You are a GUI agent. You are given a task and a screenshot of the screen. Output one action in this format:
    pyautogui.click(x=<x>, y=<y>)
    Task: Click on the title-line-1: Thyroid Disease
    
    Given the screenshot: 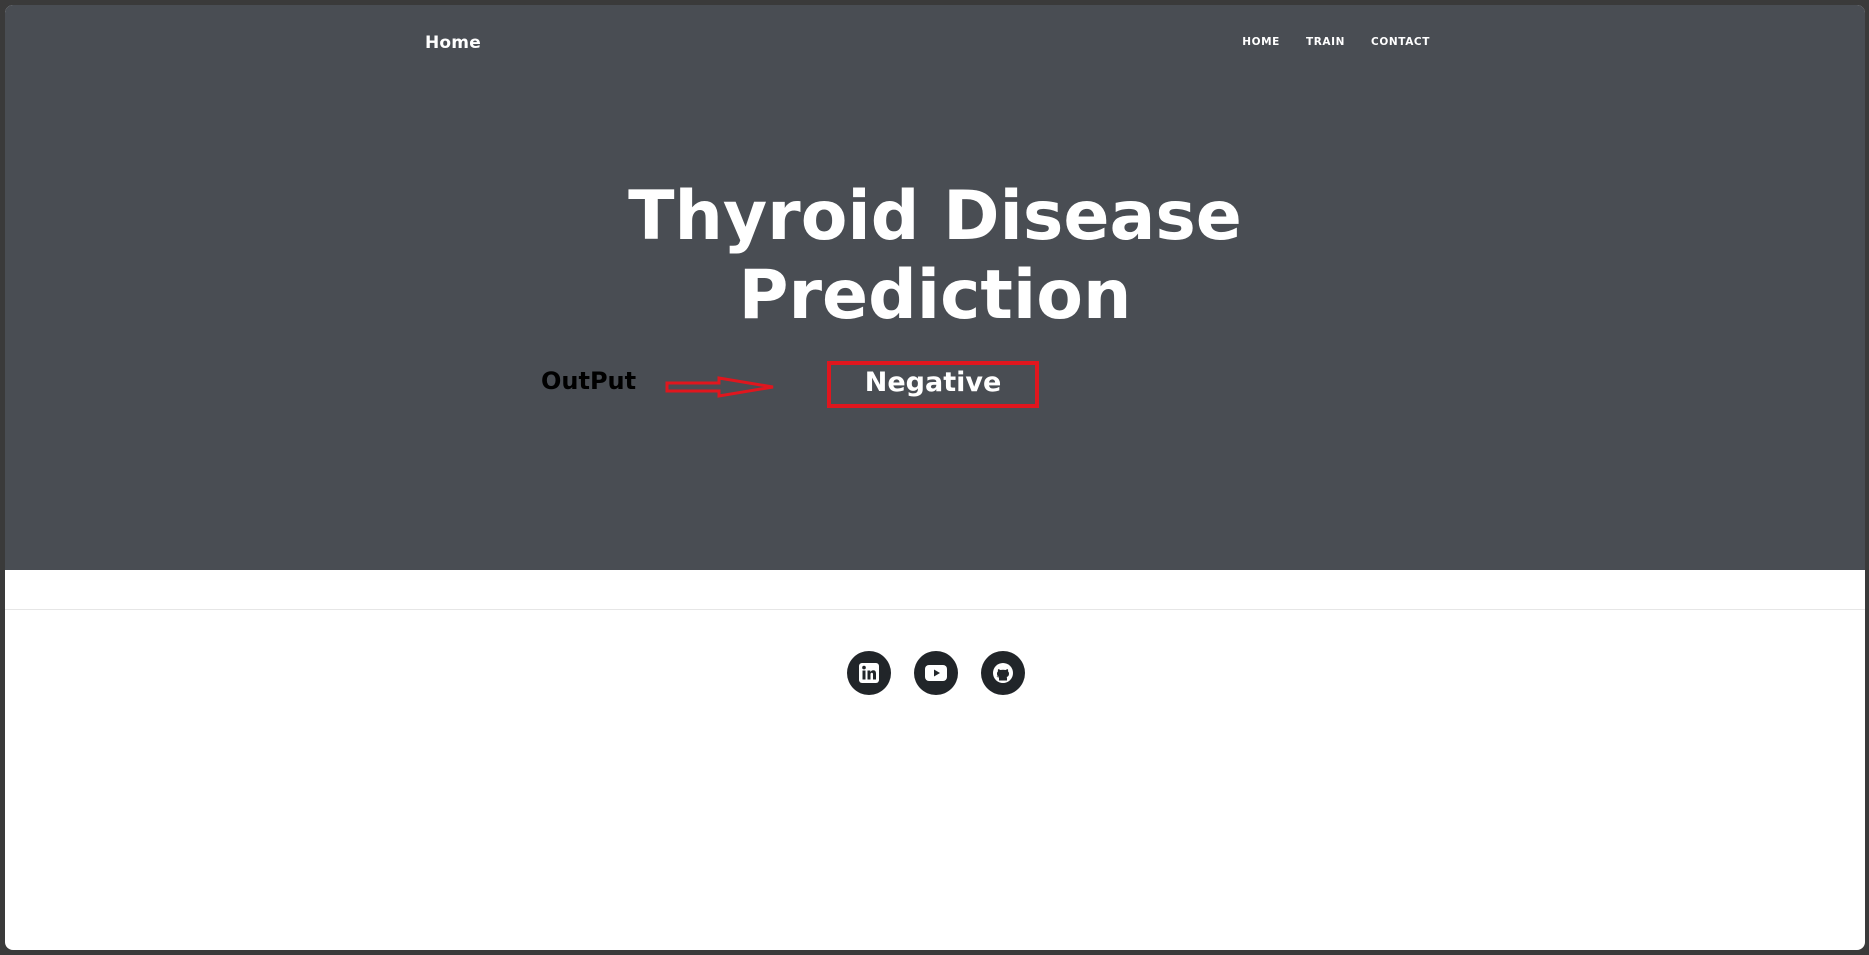 What is the action you would take?
    pyautogui.click(x=935, y=216)
    